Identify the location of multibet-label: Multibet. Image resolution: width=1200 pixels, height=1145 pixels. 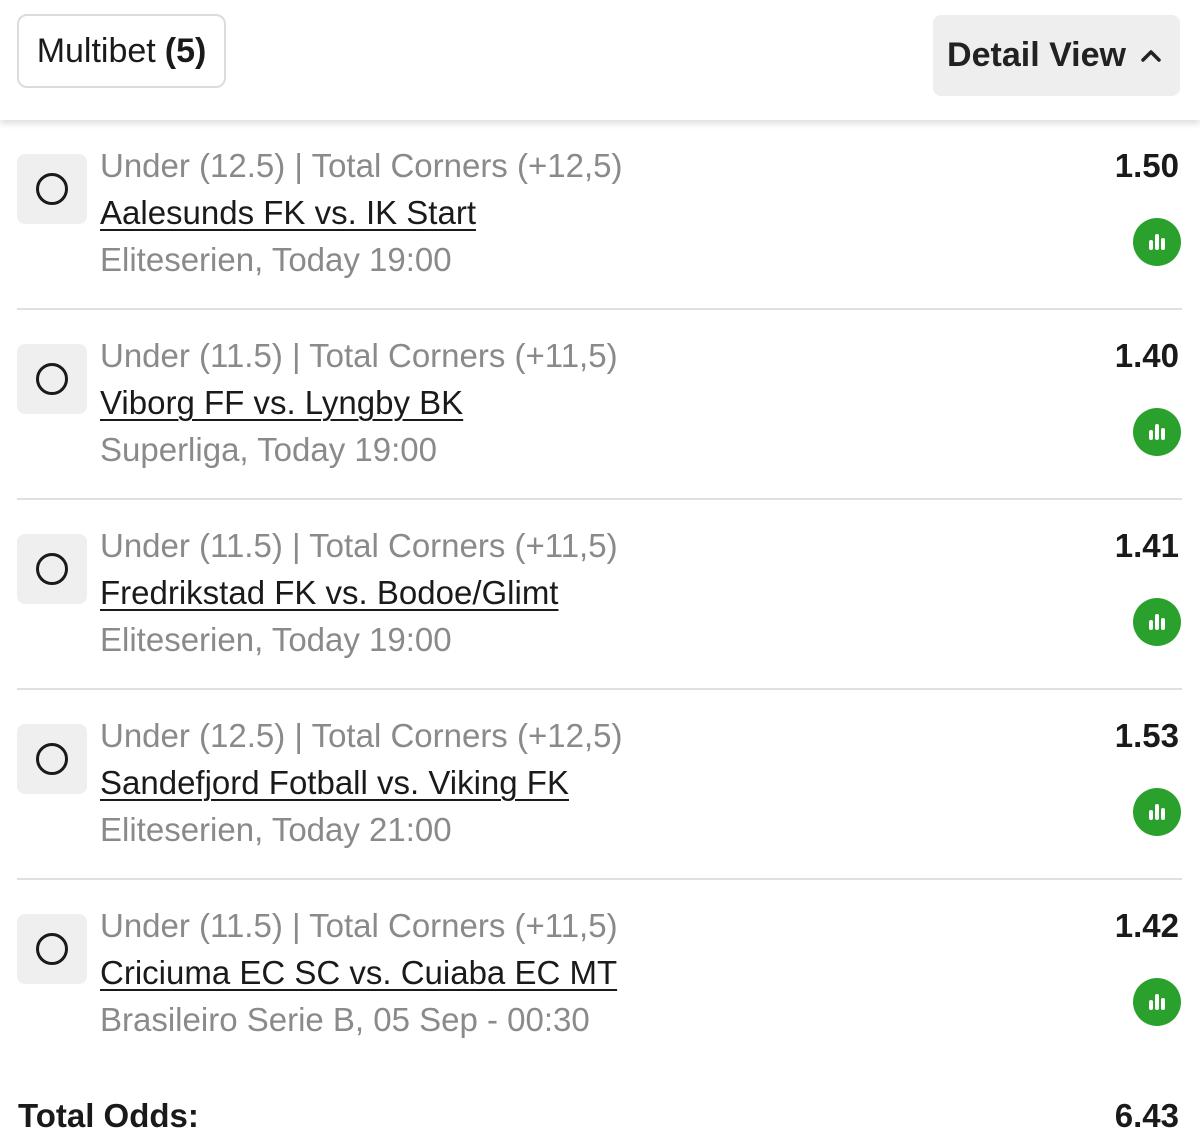
(96, 50).